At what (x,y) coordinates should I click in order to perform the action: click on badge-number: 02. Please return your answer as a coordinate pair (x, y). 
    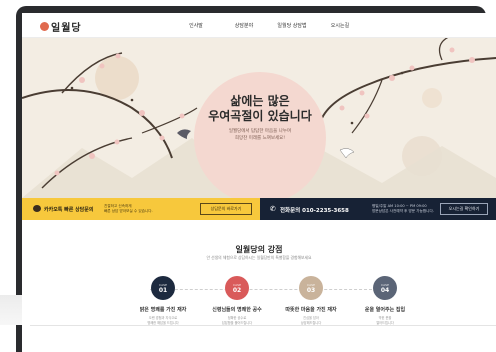
    Looking at the image, I should click on (237, 290).